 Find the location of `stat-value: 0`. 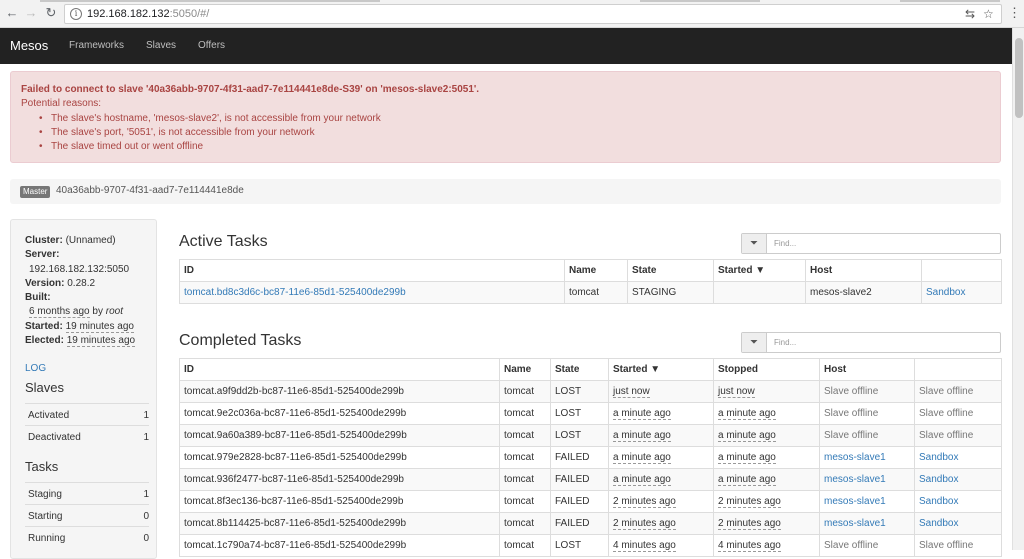

stat-value: 0 is located at coordinates (146, 516).